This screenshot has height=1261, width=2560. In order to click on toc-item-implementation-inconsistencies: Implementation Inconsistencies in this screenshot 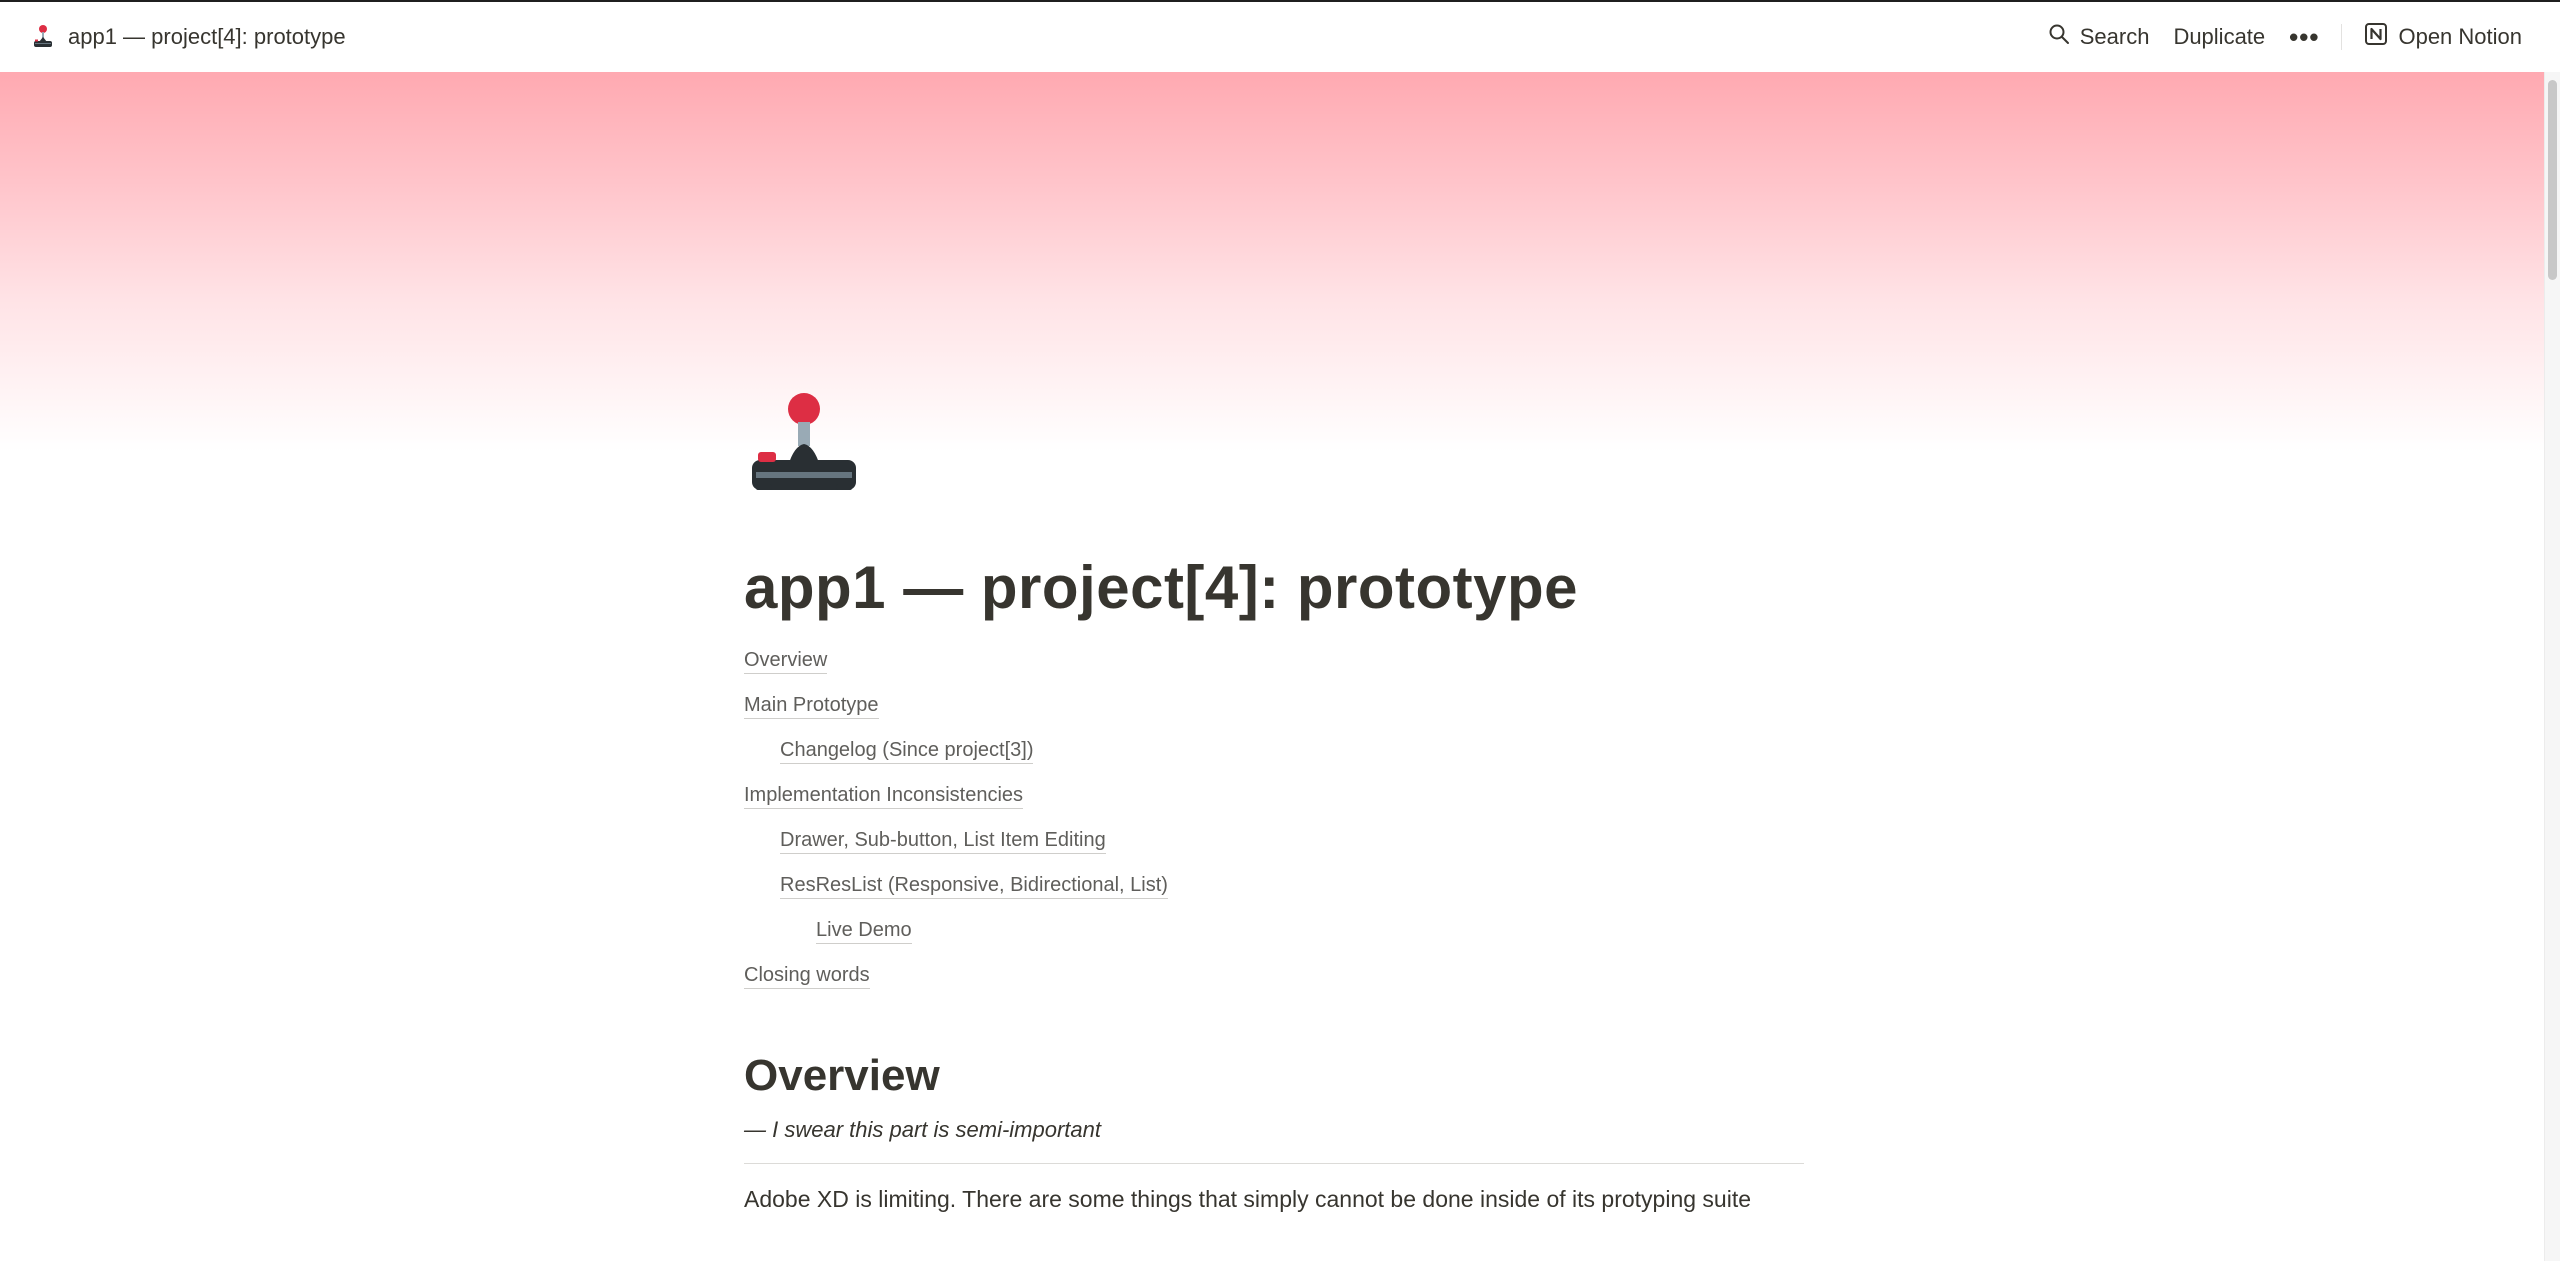, I will do `click(1274, 795)`.